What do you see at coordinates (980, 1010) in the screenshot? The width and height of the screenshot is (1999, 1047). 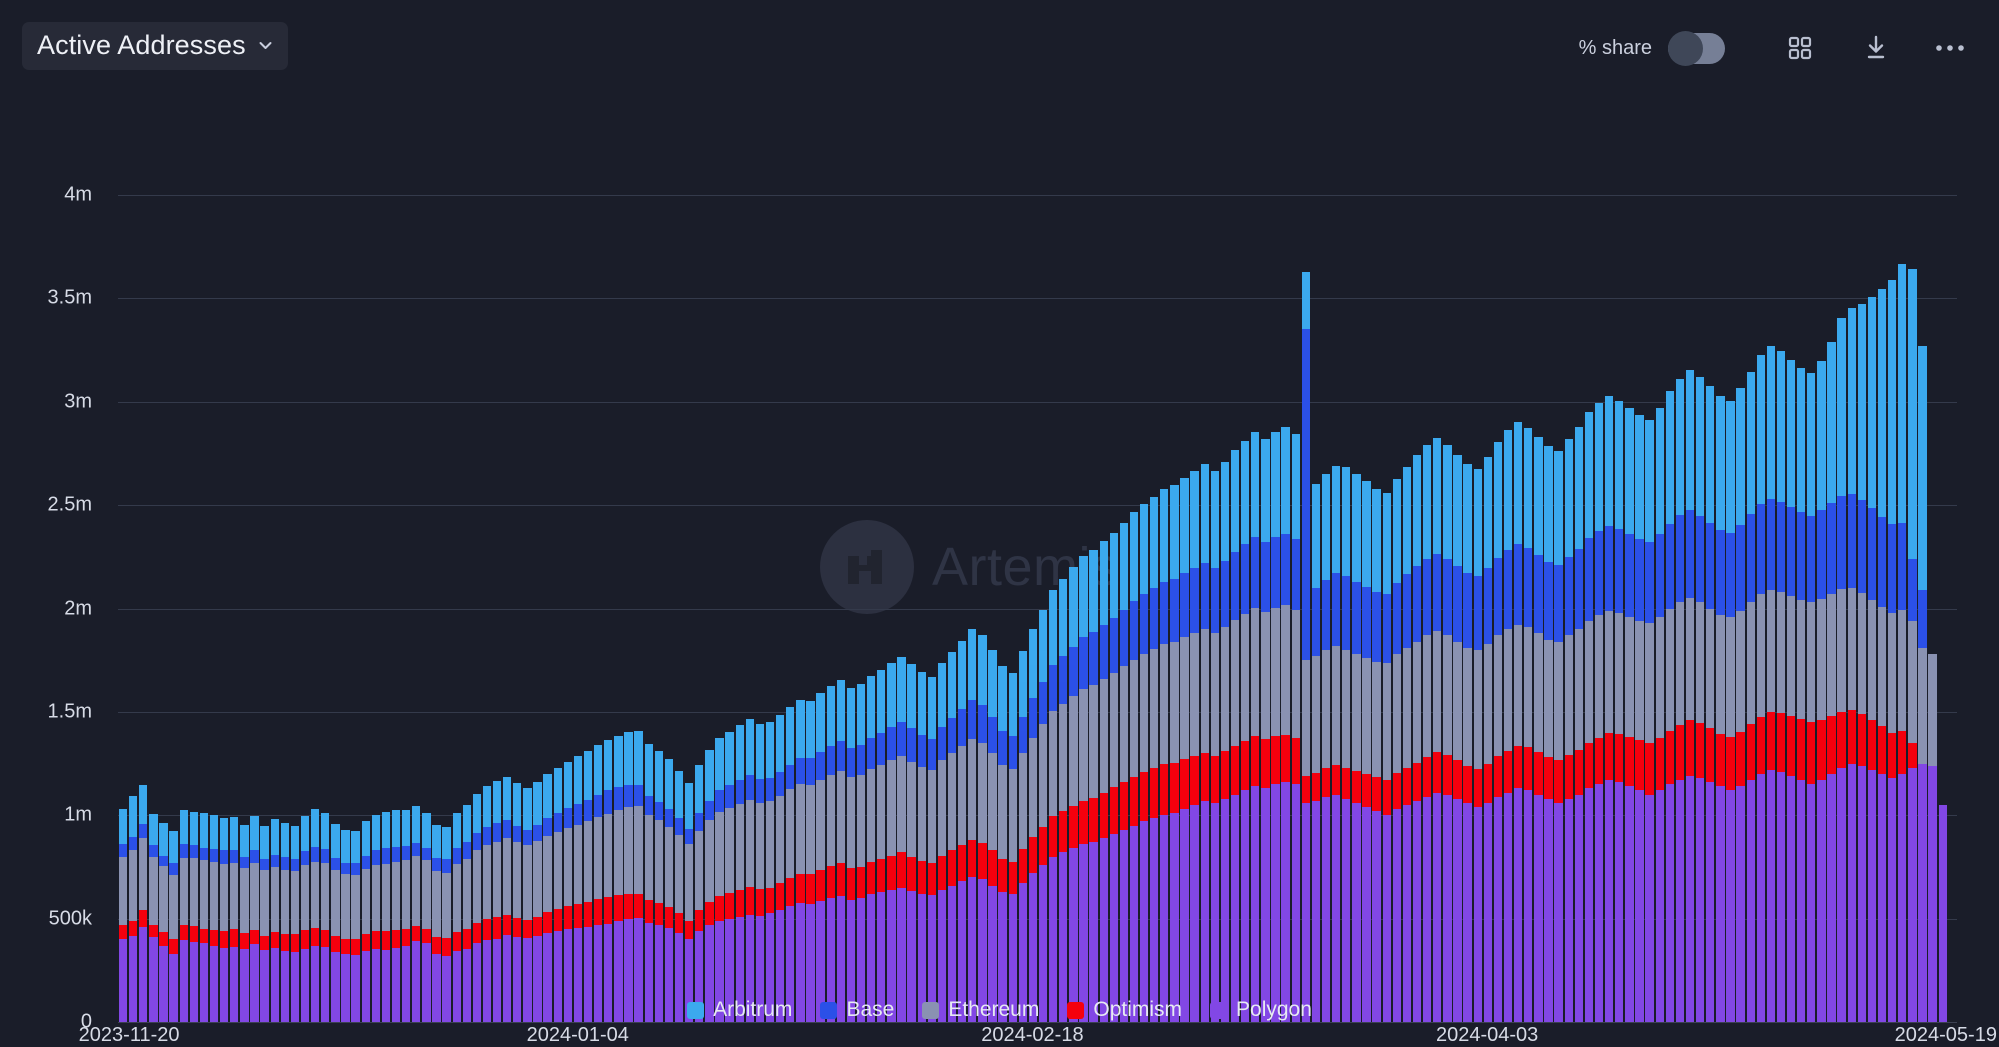 I see `legend-item-ethereum: Ethereum` at bounding box center [980, 1010].